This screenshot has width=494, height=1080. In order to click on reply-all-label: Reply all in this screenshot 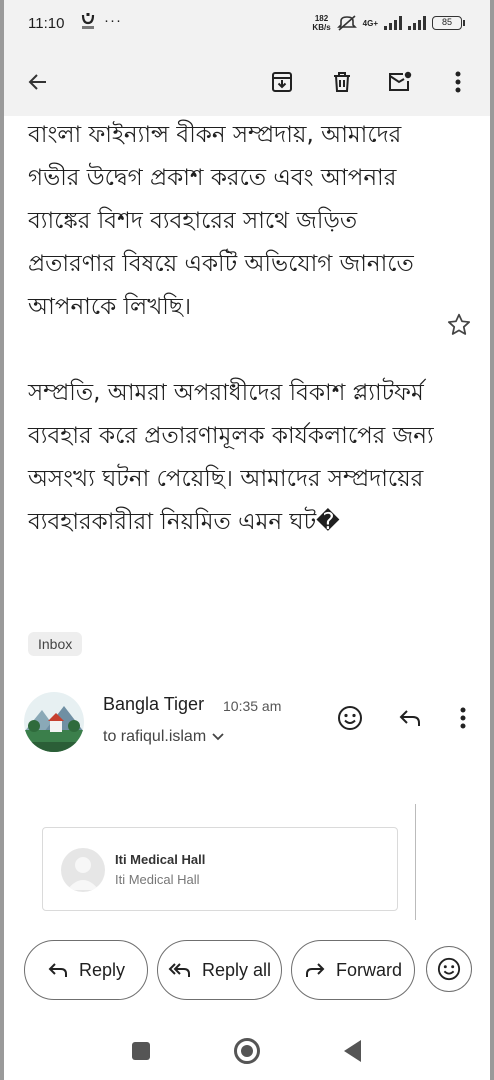, I will do `click(236, 969)`.